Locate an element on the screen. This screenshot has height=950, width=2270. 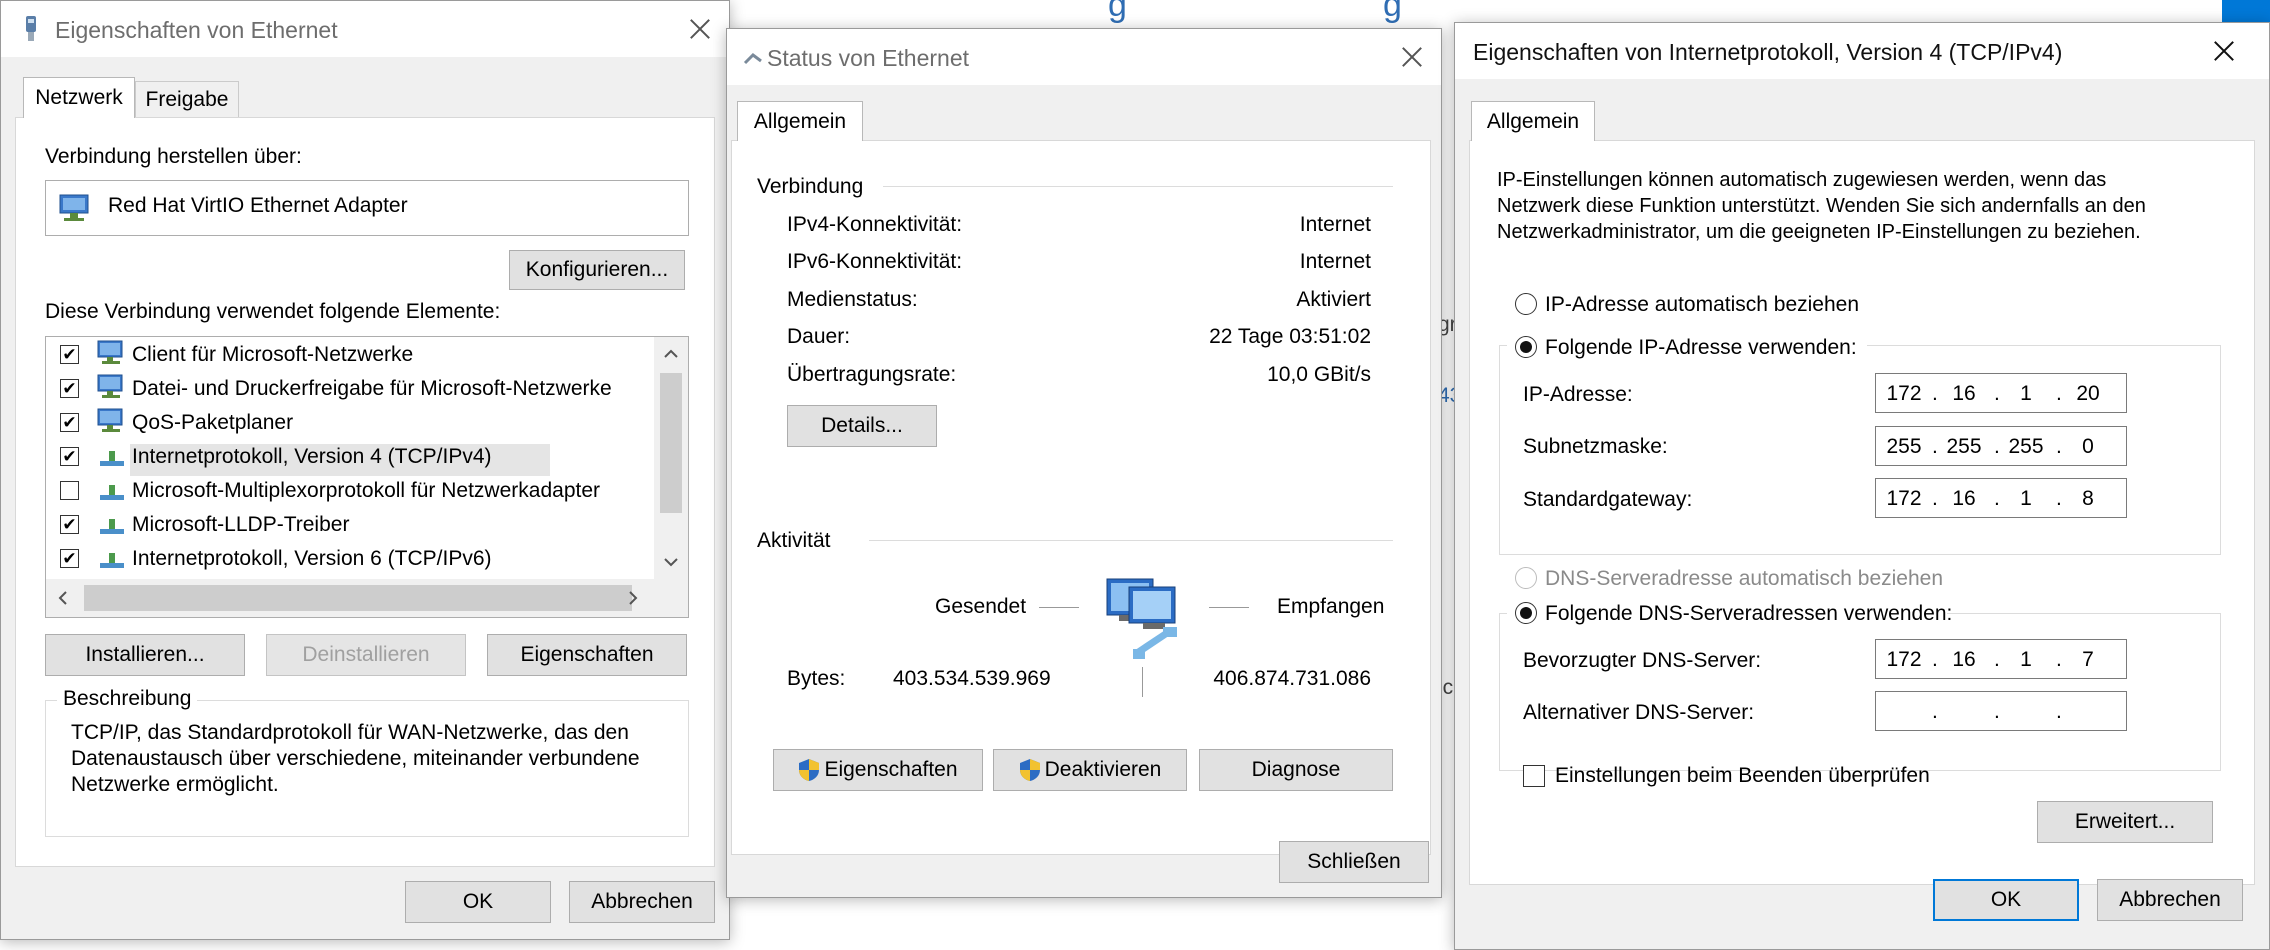
scroll-right-icon is located at coordinates (633, 598).